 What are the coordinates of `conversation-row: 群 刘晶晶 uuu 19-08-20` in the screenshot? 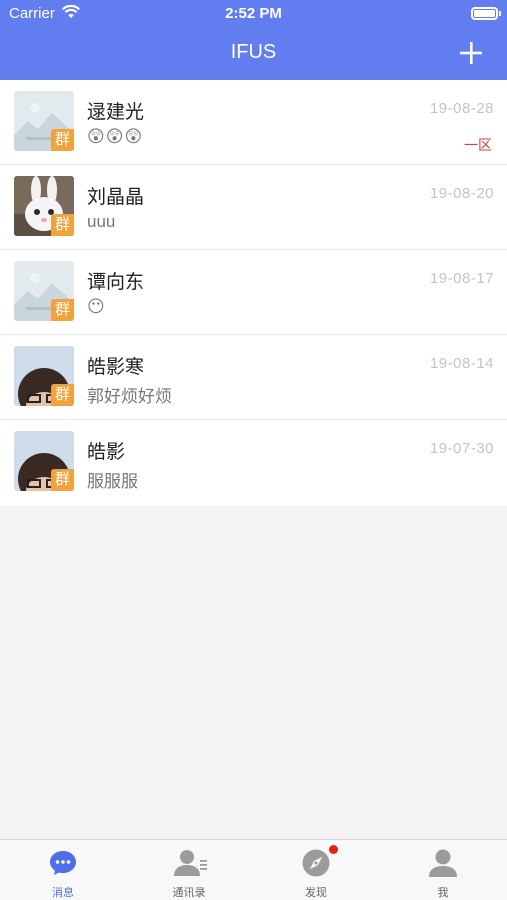 It's located at (253, 207).